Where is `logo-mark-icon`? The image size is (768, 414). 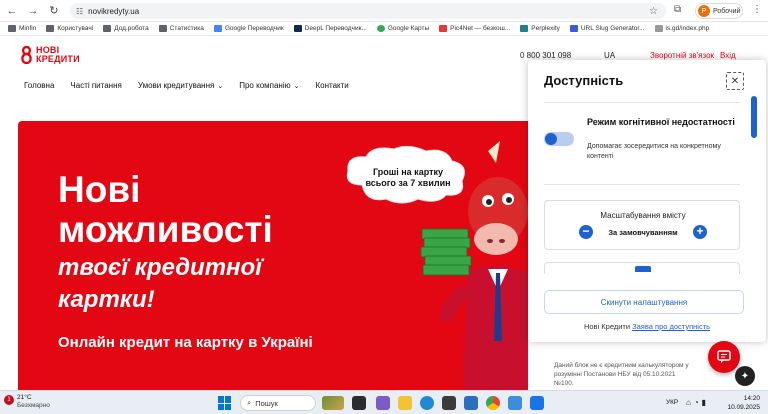 logo-mark-icon is located at coordinates (26, 55).